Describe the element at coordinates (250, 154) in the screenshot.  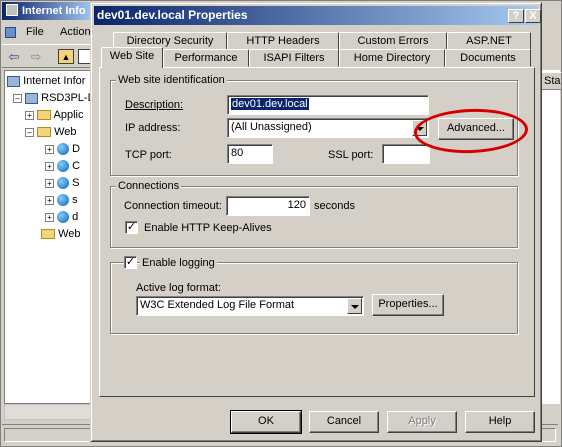
I see `tcp-port-field: 80` at that location.